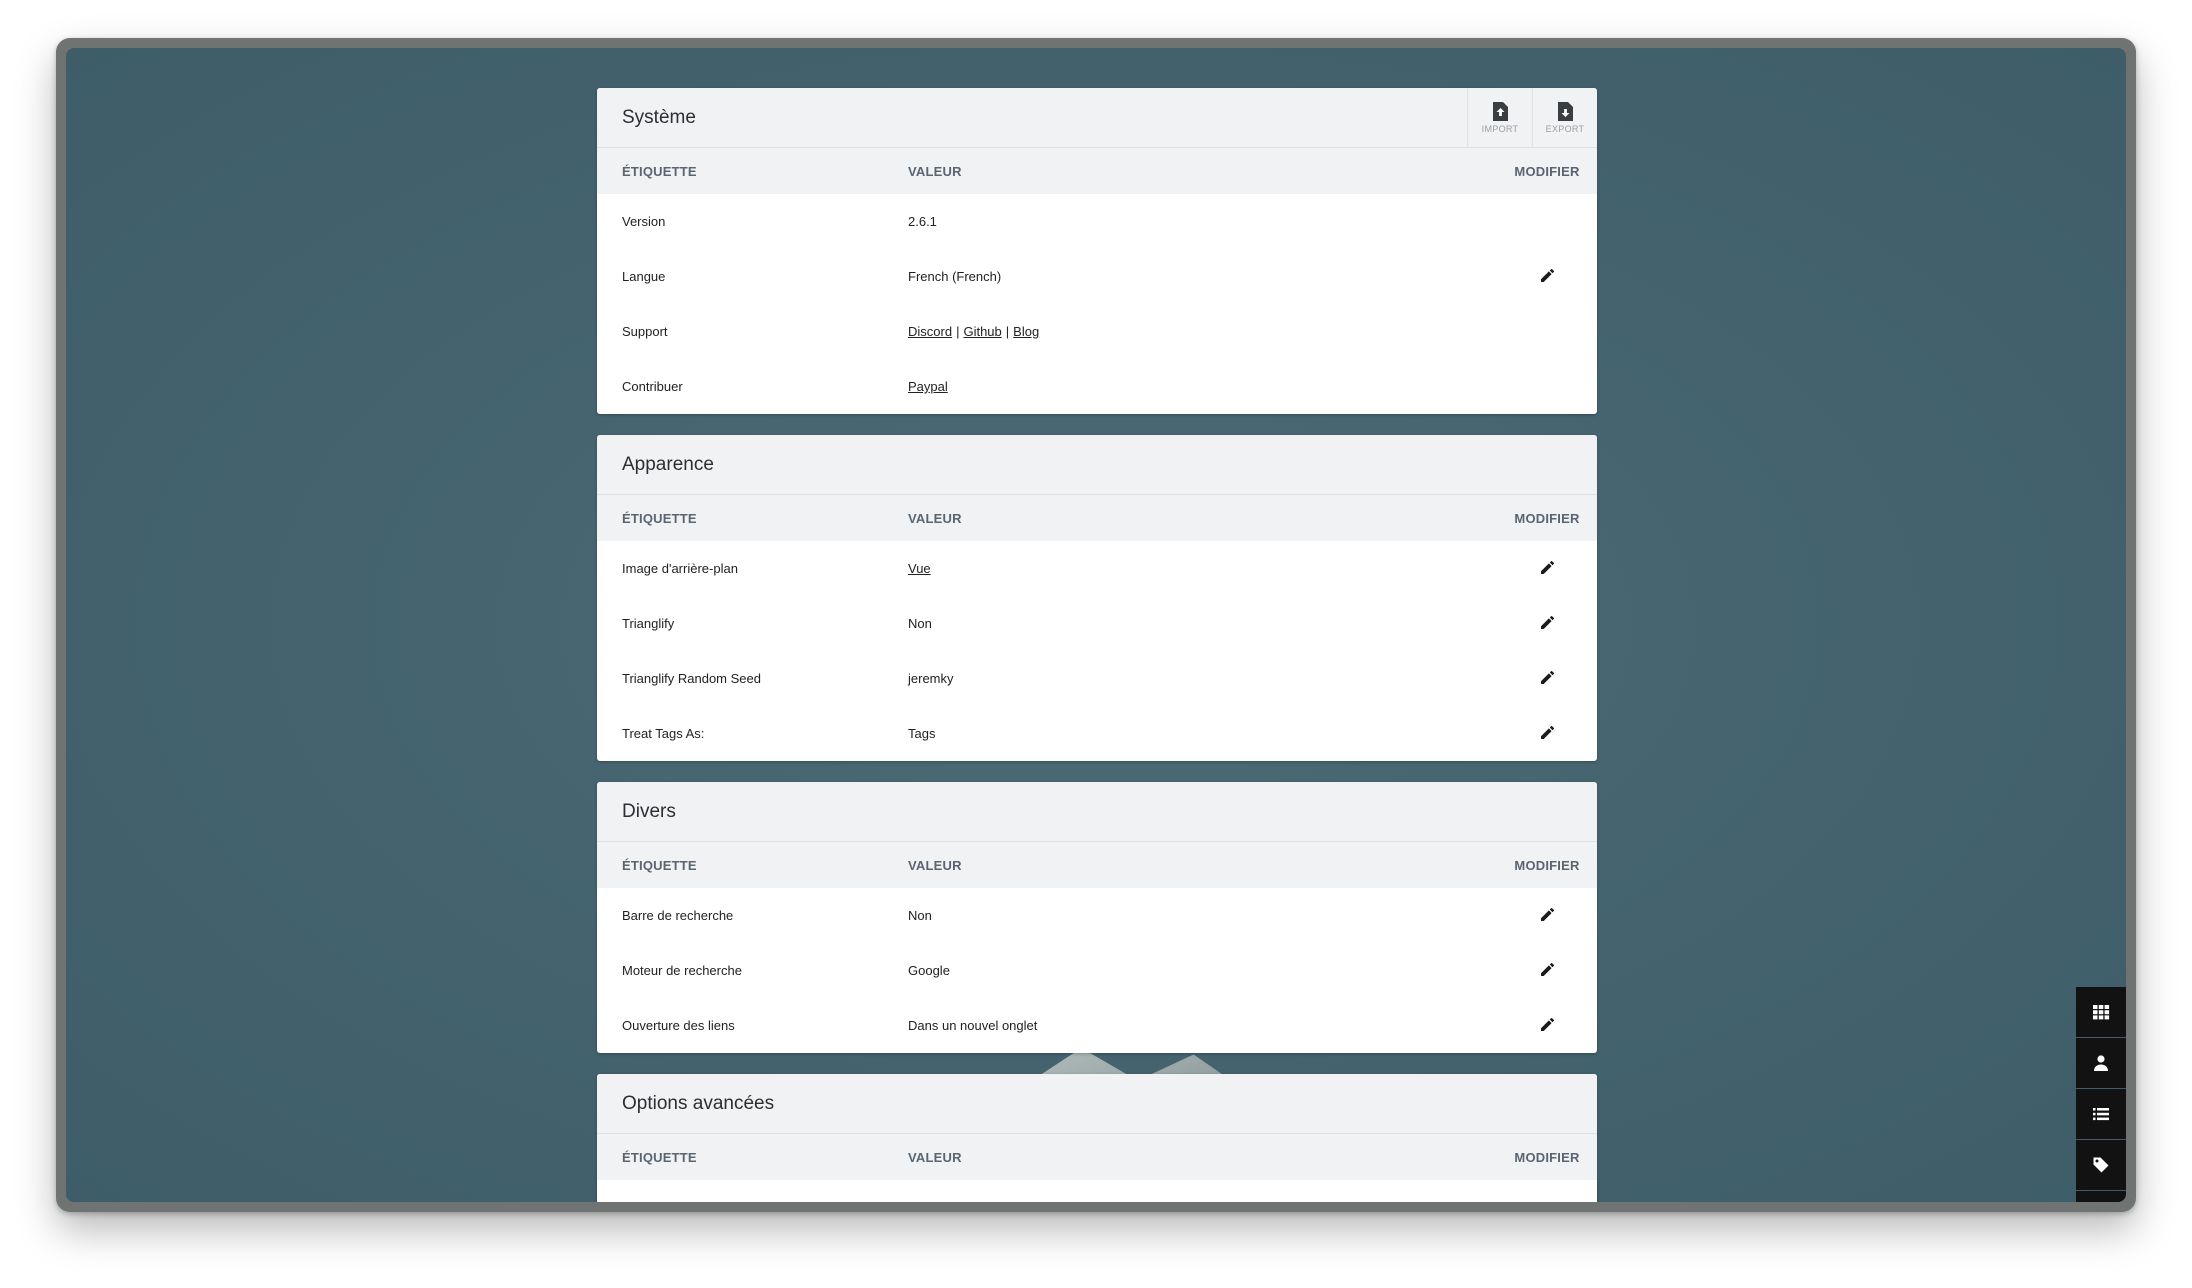 Image resolution: width=2192 pixels, height=1288 pixels. I want to click on row-label: Ouverture des liens, so click(678, 1025).